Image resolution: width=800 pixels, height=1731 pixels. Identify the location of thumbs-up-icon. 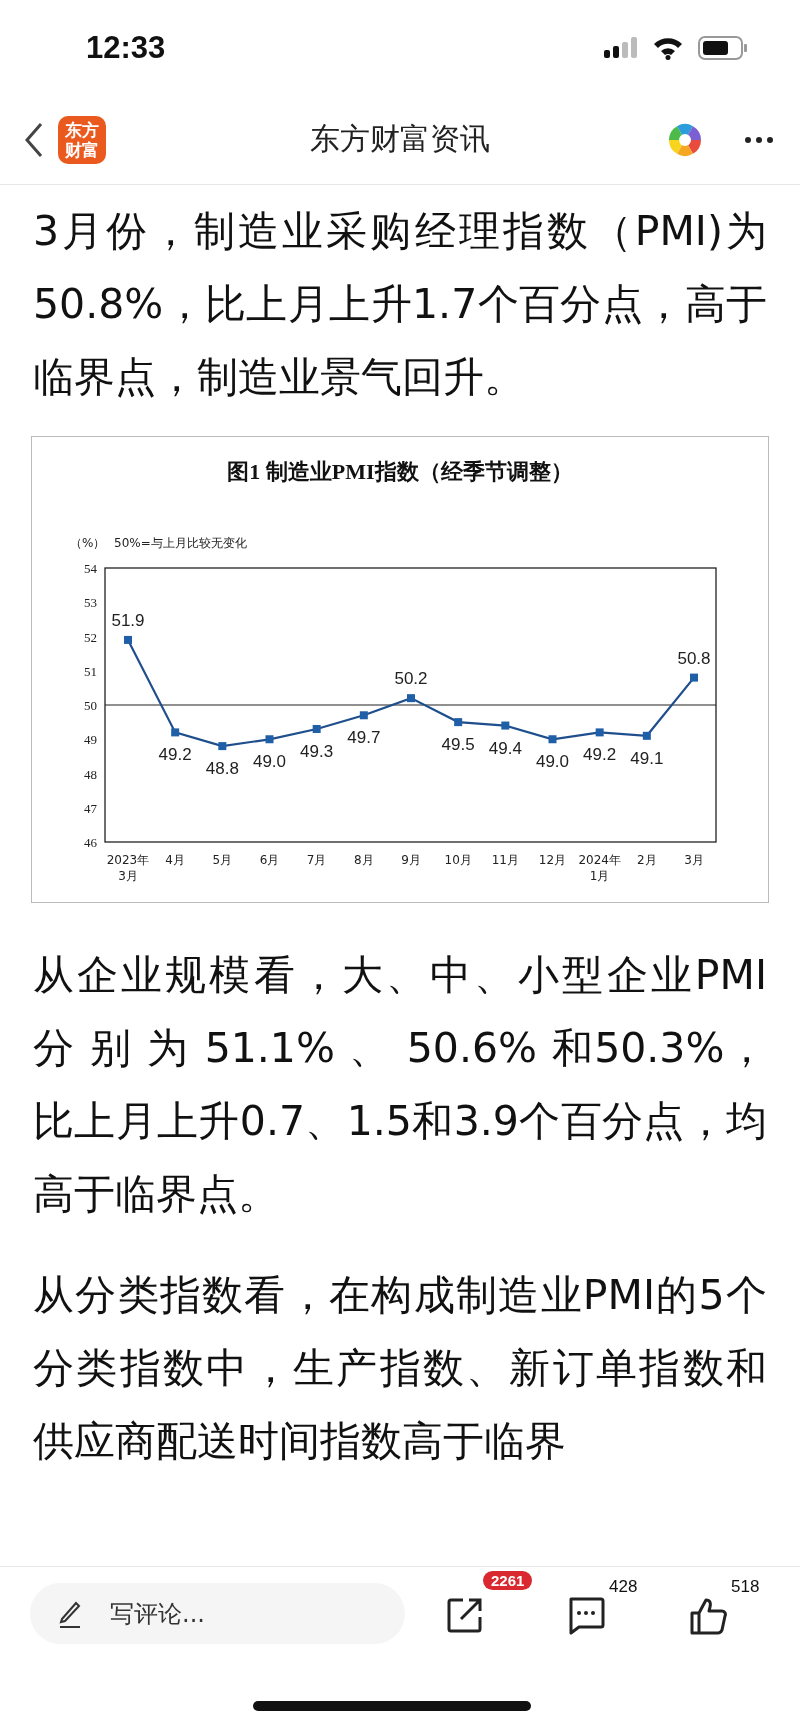
(708, 1616).